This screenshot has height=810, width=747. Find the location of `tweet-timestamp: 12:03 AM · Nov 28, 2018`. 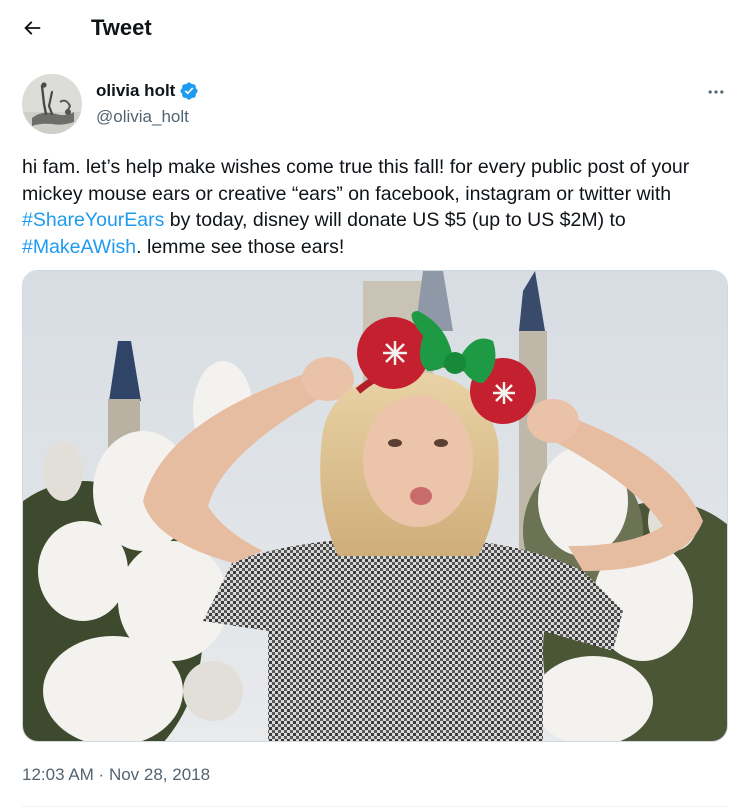

tweet-timestamp: 12:03 AM · Nov 28, 2018 is located at coordinates (116, 775).